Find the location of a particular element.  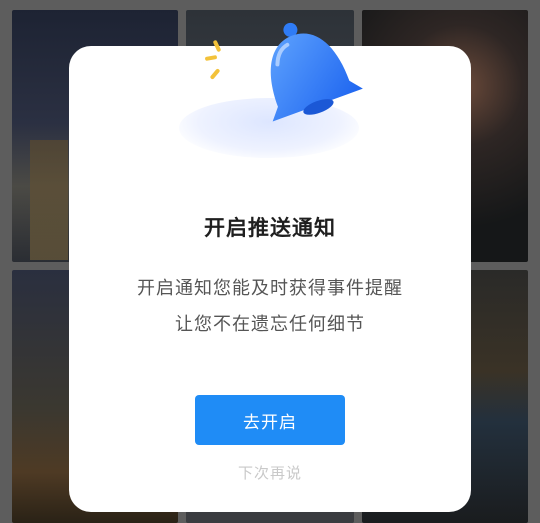

dialog-description-line-2: 让您不在遗忘任何细节 is located at coordinates (270, 324).